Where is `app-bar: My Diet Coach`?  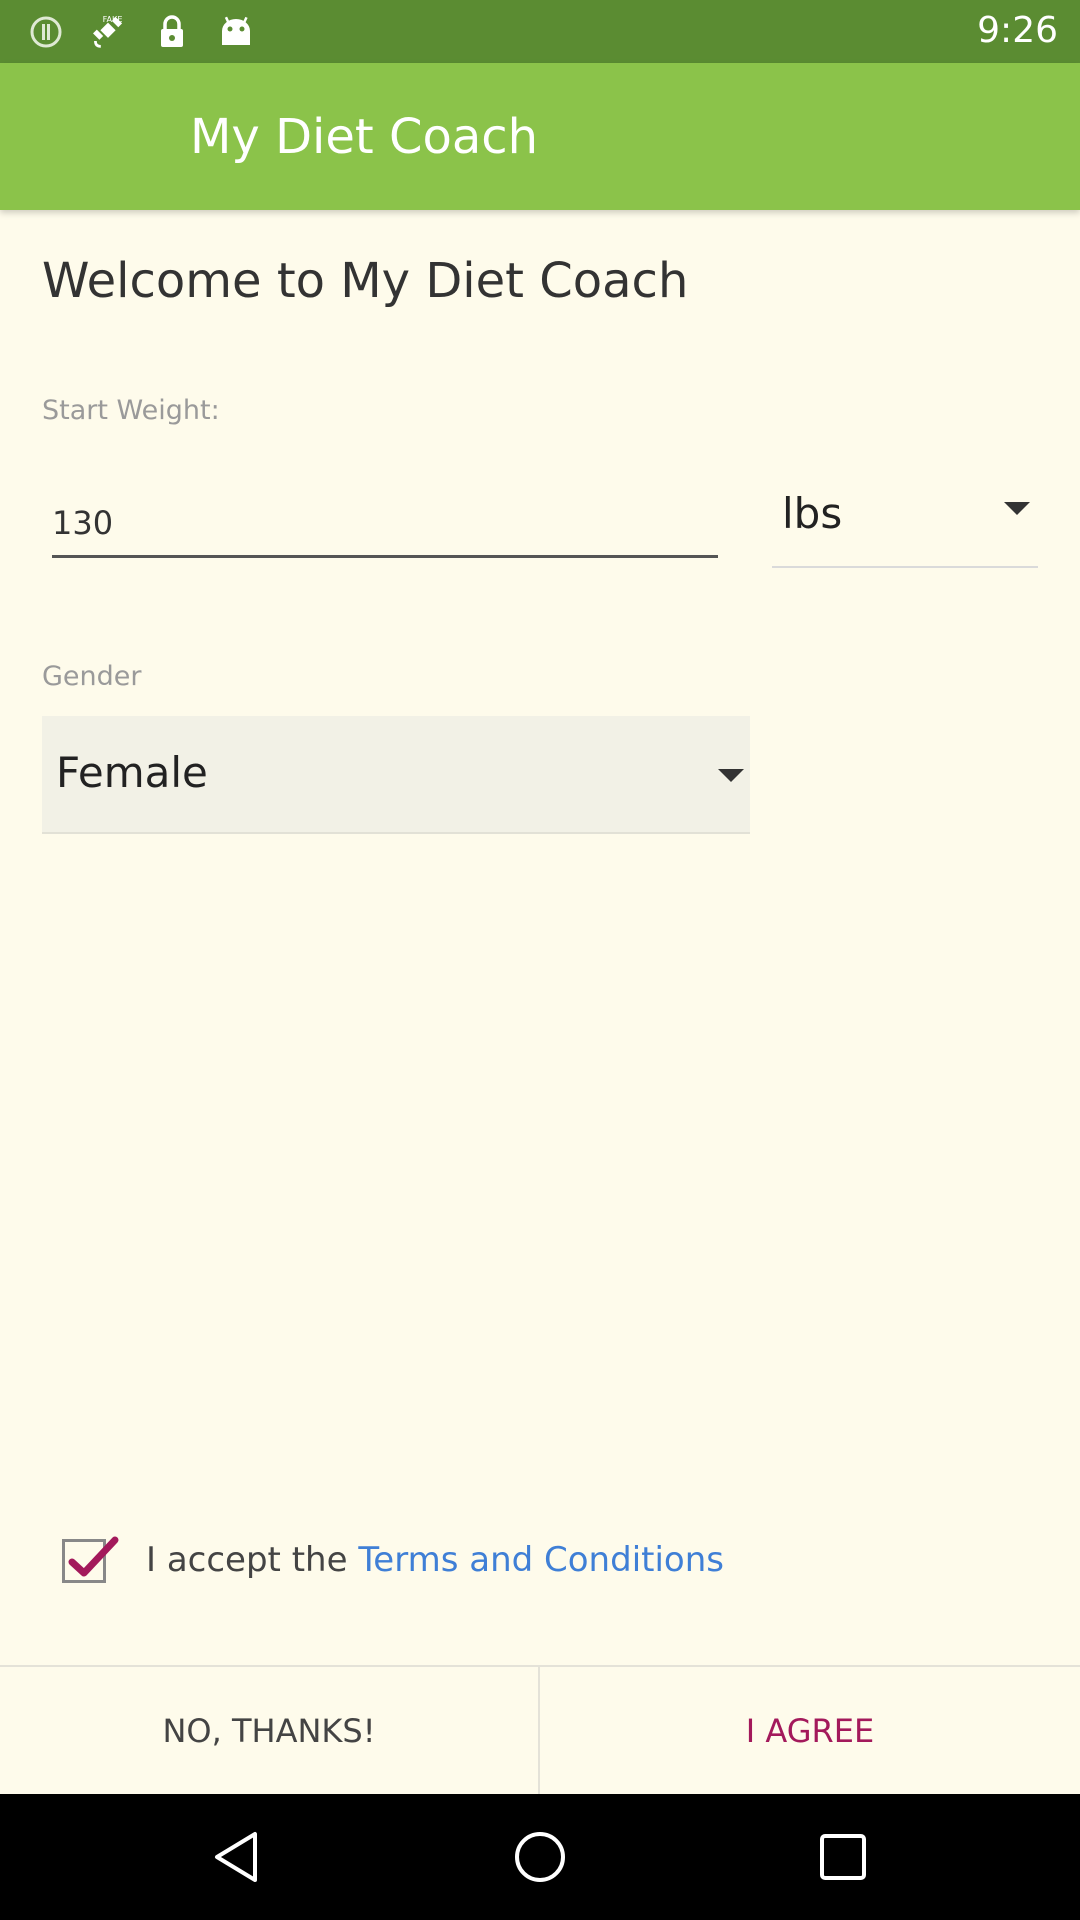
app-bar: My Diet Coach is located at coordinates (540, 136).